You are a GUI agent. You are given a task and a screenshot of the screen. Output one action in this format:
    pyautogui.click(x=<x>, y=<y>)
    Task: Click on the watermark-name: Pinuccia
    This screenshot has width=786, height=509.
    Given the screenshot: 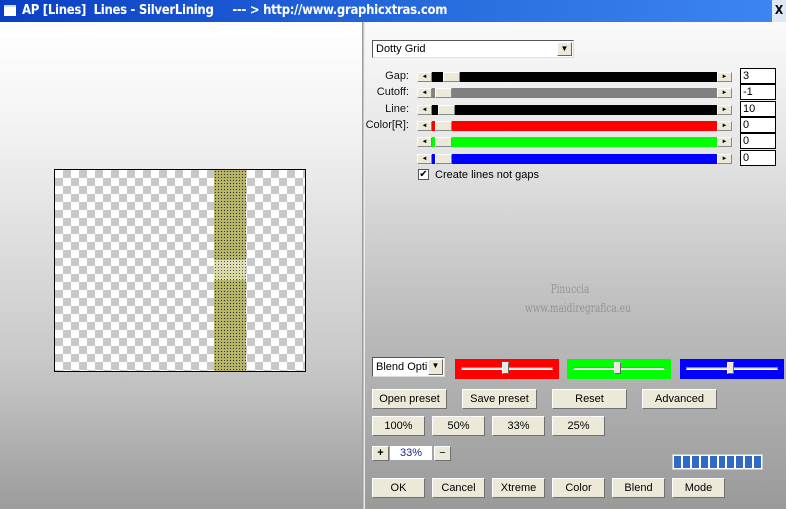 What is the action you would take?
    pyautogui.click(x=570, y=289)
    